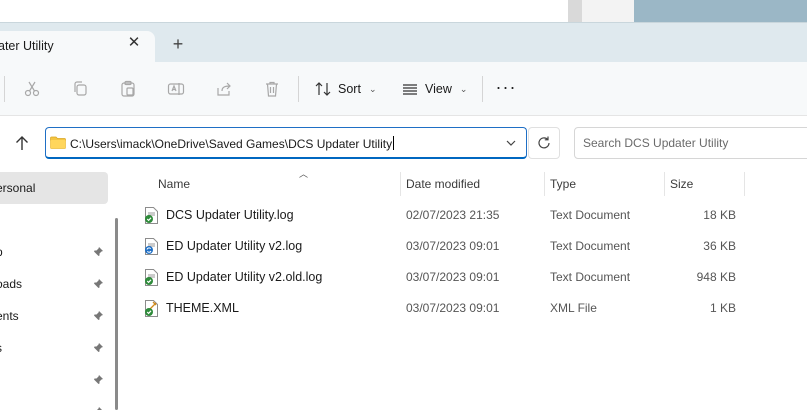  Describe the element at coordinates (349, 89) in the screenshot. I see `sort-label: Sort` at that location.